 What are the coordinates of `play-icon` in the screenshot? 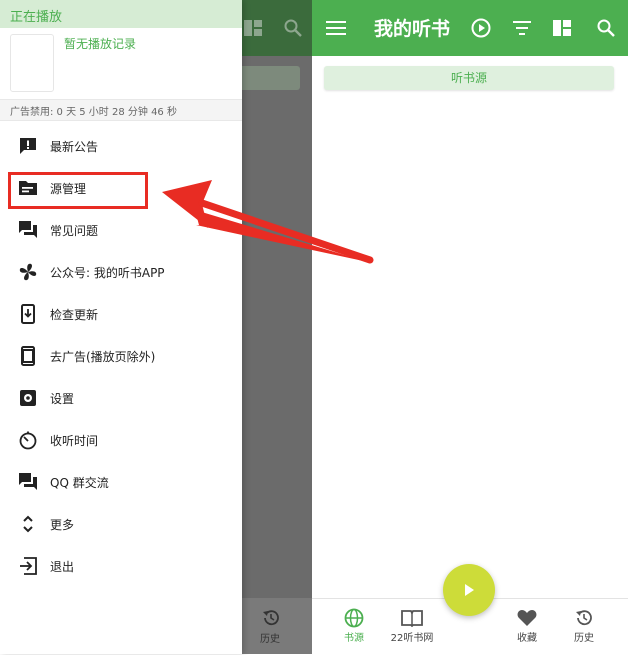 It's located at (469, 590).